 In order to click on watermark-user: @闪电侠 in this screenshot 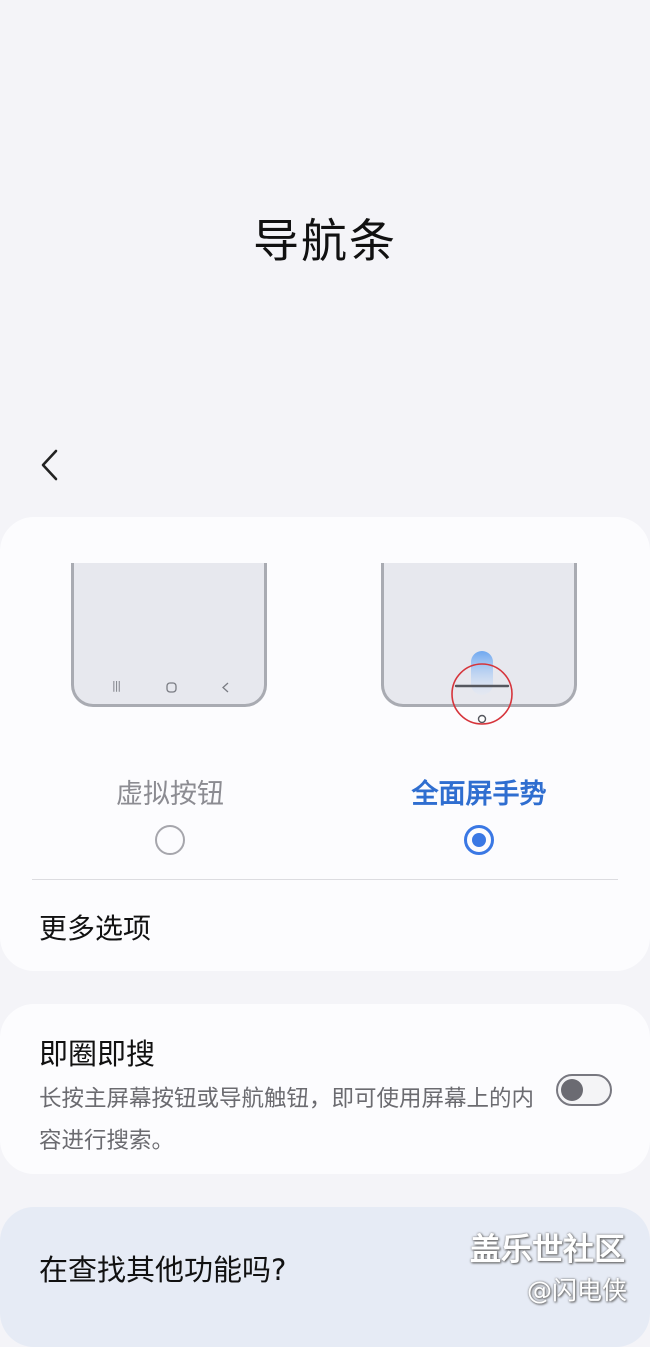, I will do `click(577, 1290)`.